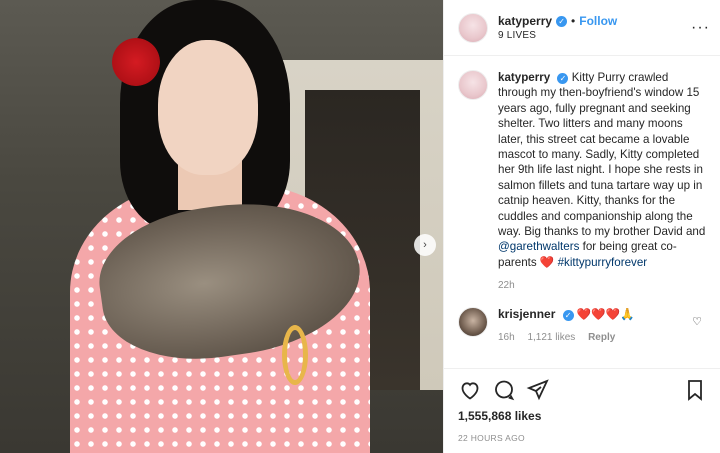  I want to click on reply-button: Reply, so click(601, 337).